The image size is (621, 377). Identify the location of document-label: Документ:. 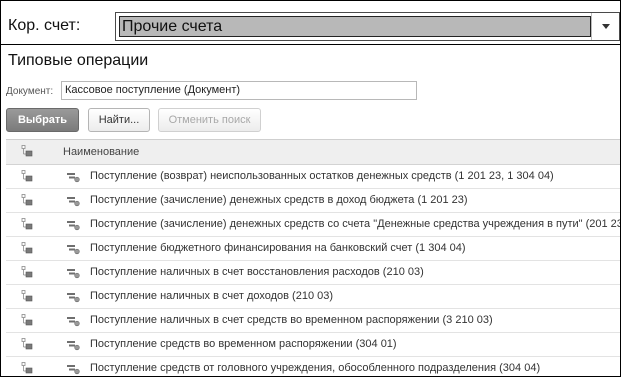
(30, 91).